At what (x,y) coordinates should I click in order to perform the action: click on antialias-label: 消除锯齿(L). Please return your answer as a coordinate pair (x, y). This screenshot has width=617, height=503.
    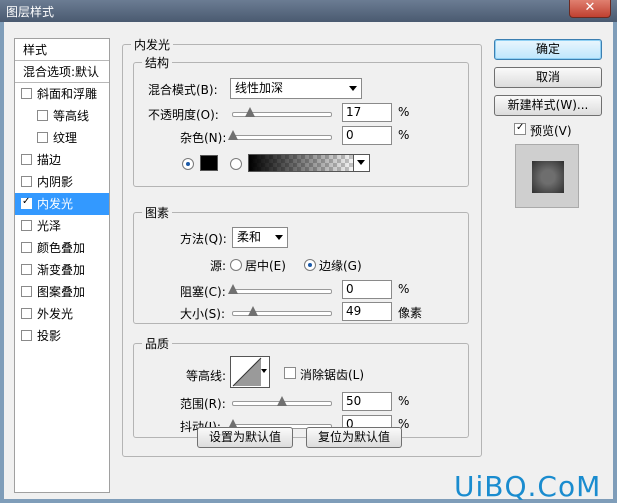
    Looking at the image, I should click on (332, 374).